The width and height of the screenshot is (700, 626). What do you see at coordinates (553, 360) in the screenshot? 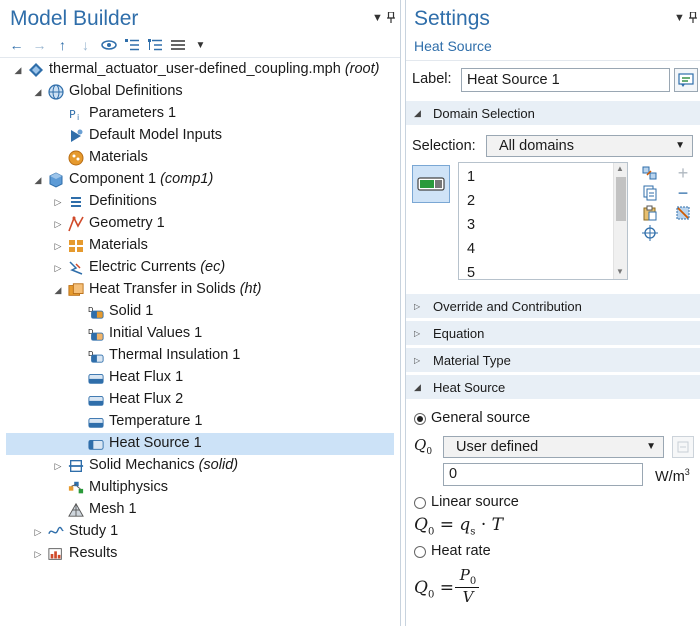
I see `section-material-type: ▷ Material Type` at bounding box center [553, 360].